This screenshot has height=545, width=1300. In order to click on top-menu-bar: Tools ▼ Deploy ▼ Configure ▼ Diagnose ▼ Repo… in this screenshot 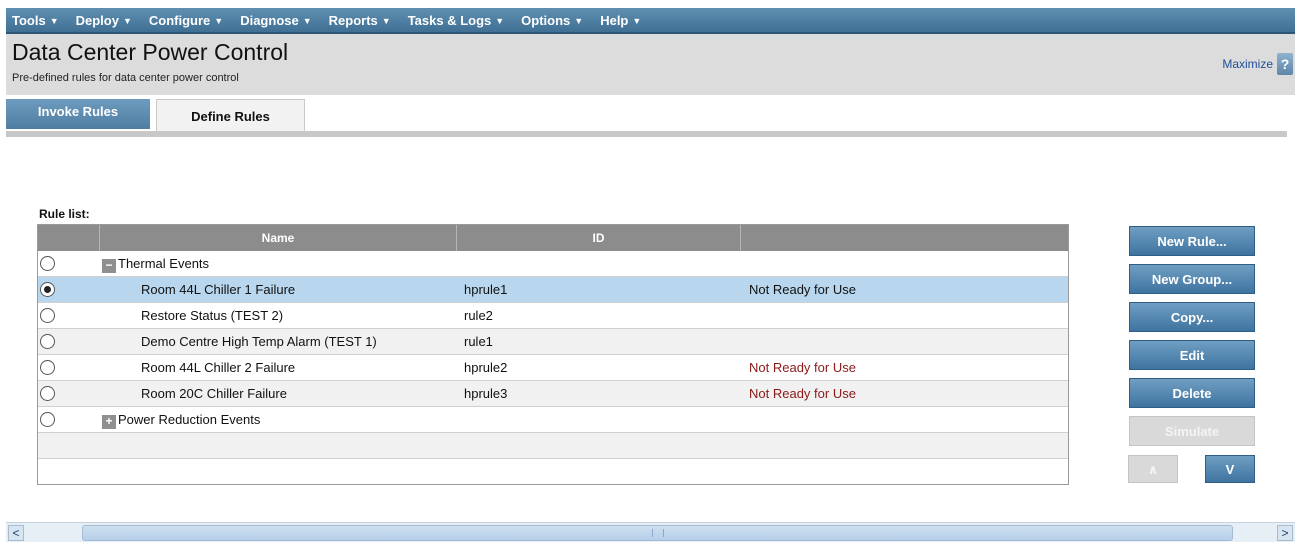, I will do `click(650, 21)`.